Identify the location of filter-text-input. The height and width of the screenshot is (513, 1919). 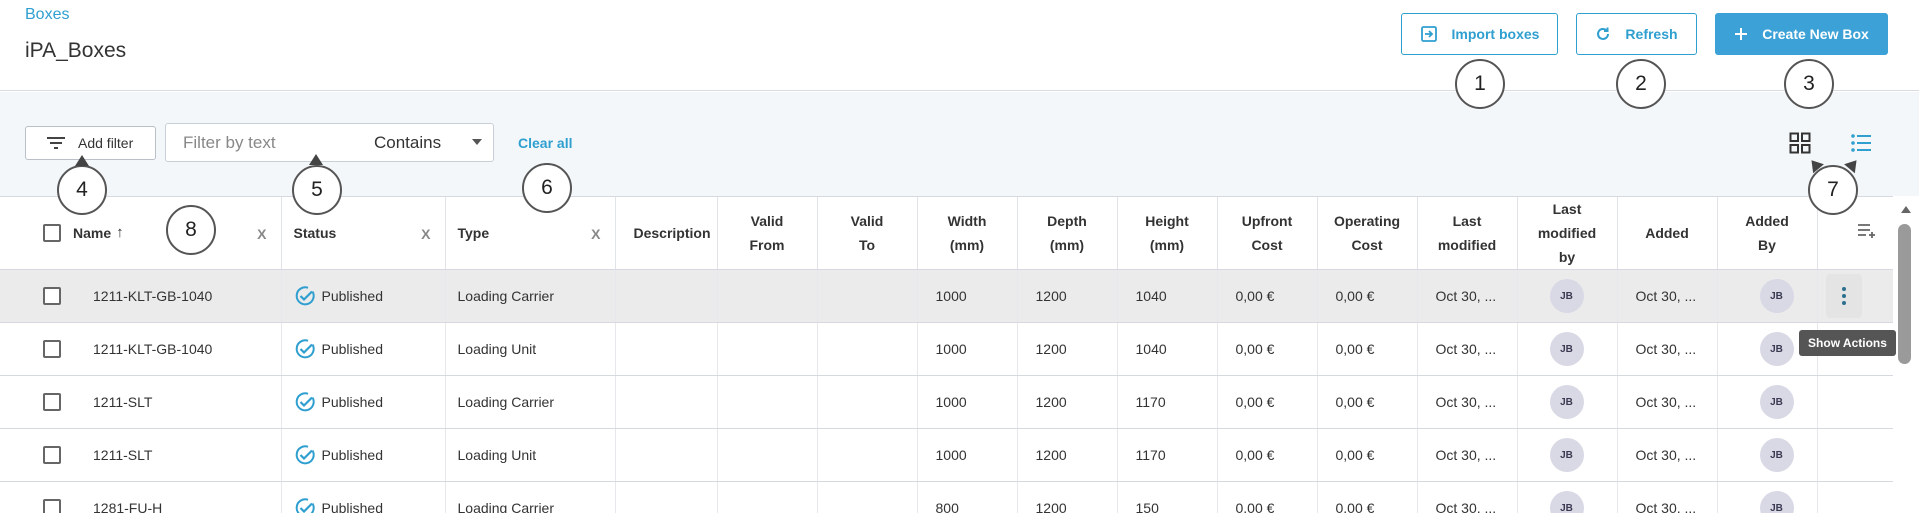
(263, 142).